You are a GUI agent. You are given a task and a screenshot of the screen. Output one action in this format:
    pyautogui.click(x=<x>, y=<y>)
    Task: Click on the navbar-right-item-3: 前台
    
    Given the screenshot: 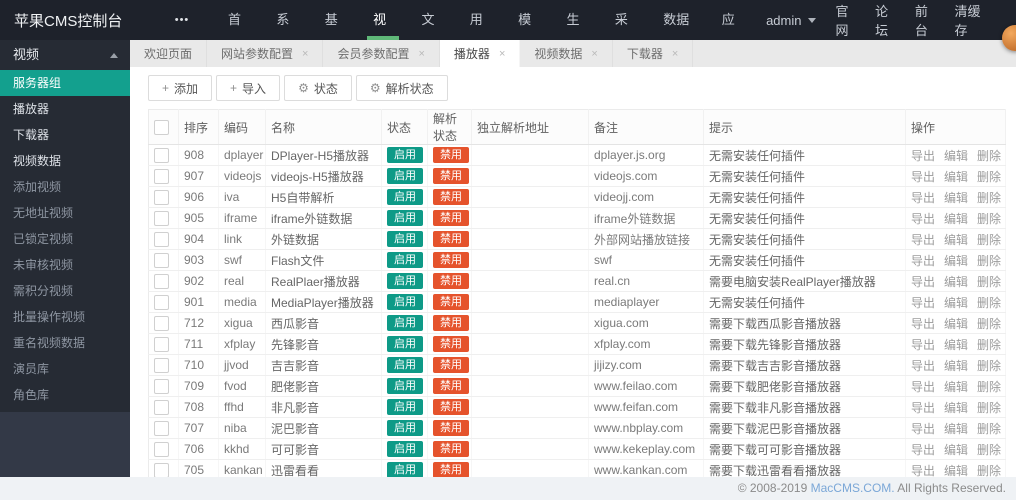 What is the action you would take?
    pyautogui.click(x=925, y=20)
    